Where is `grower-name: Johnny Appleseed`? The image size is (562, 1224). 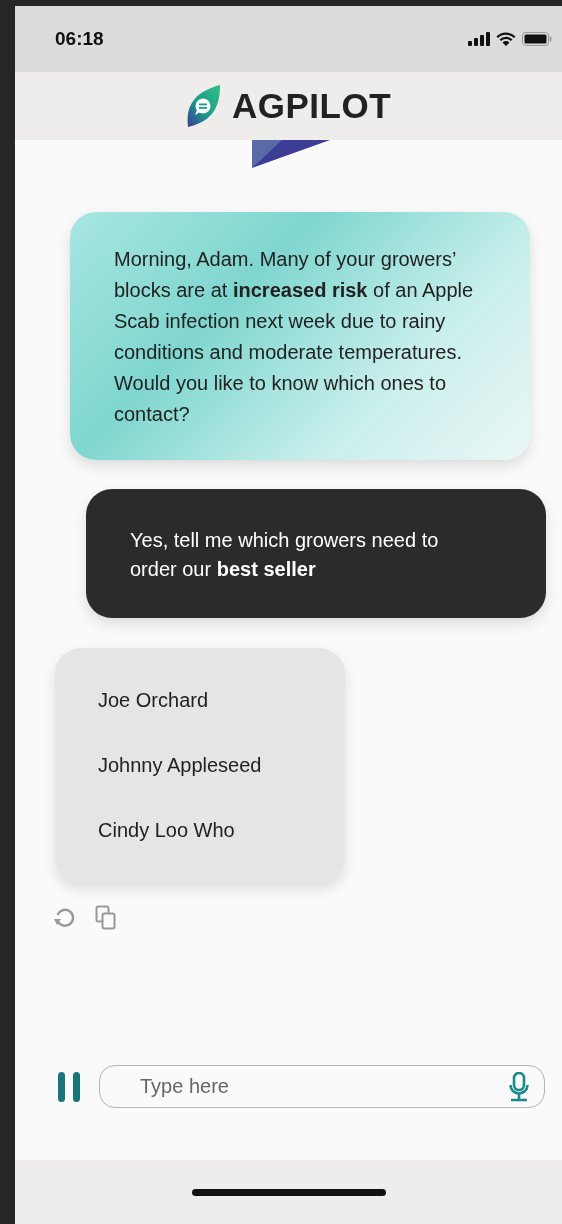 grower-name: Johnny Appleseed is located at coordinates (211, 765).